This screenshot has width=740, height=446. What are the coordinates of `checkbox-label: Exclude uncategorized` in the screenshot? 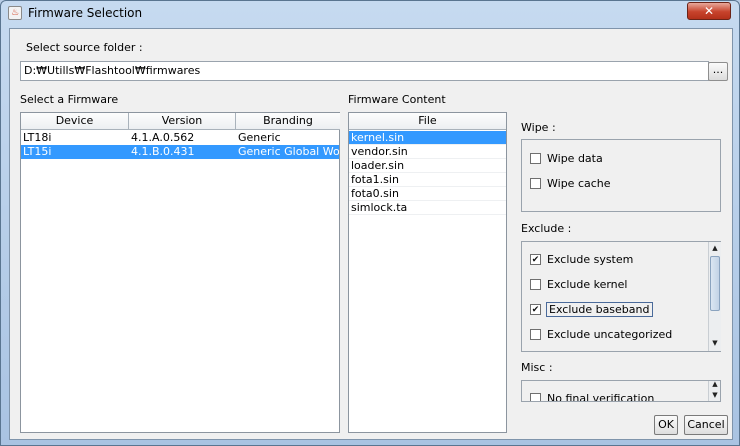 It's located at (610, 334).